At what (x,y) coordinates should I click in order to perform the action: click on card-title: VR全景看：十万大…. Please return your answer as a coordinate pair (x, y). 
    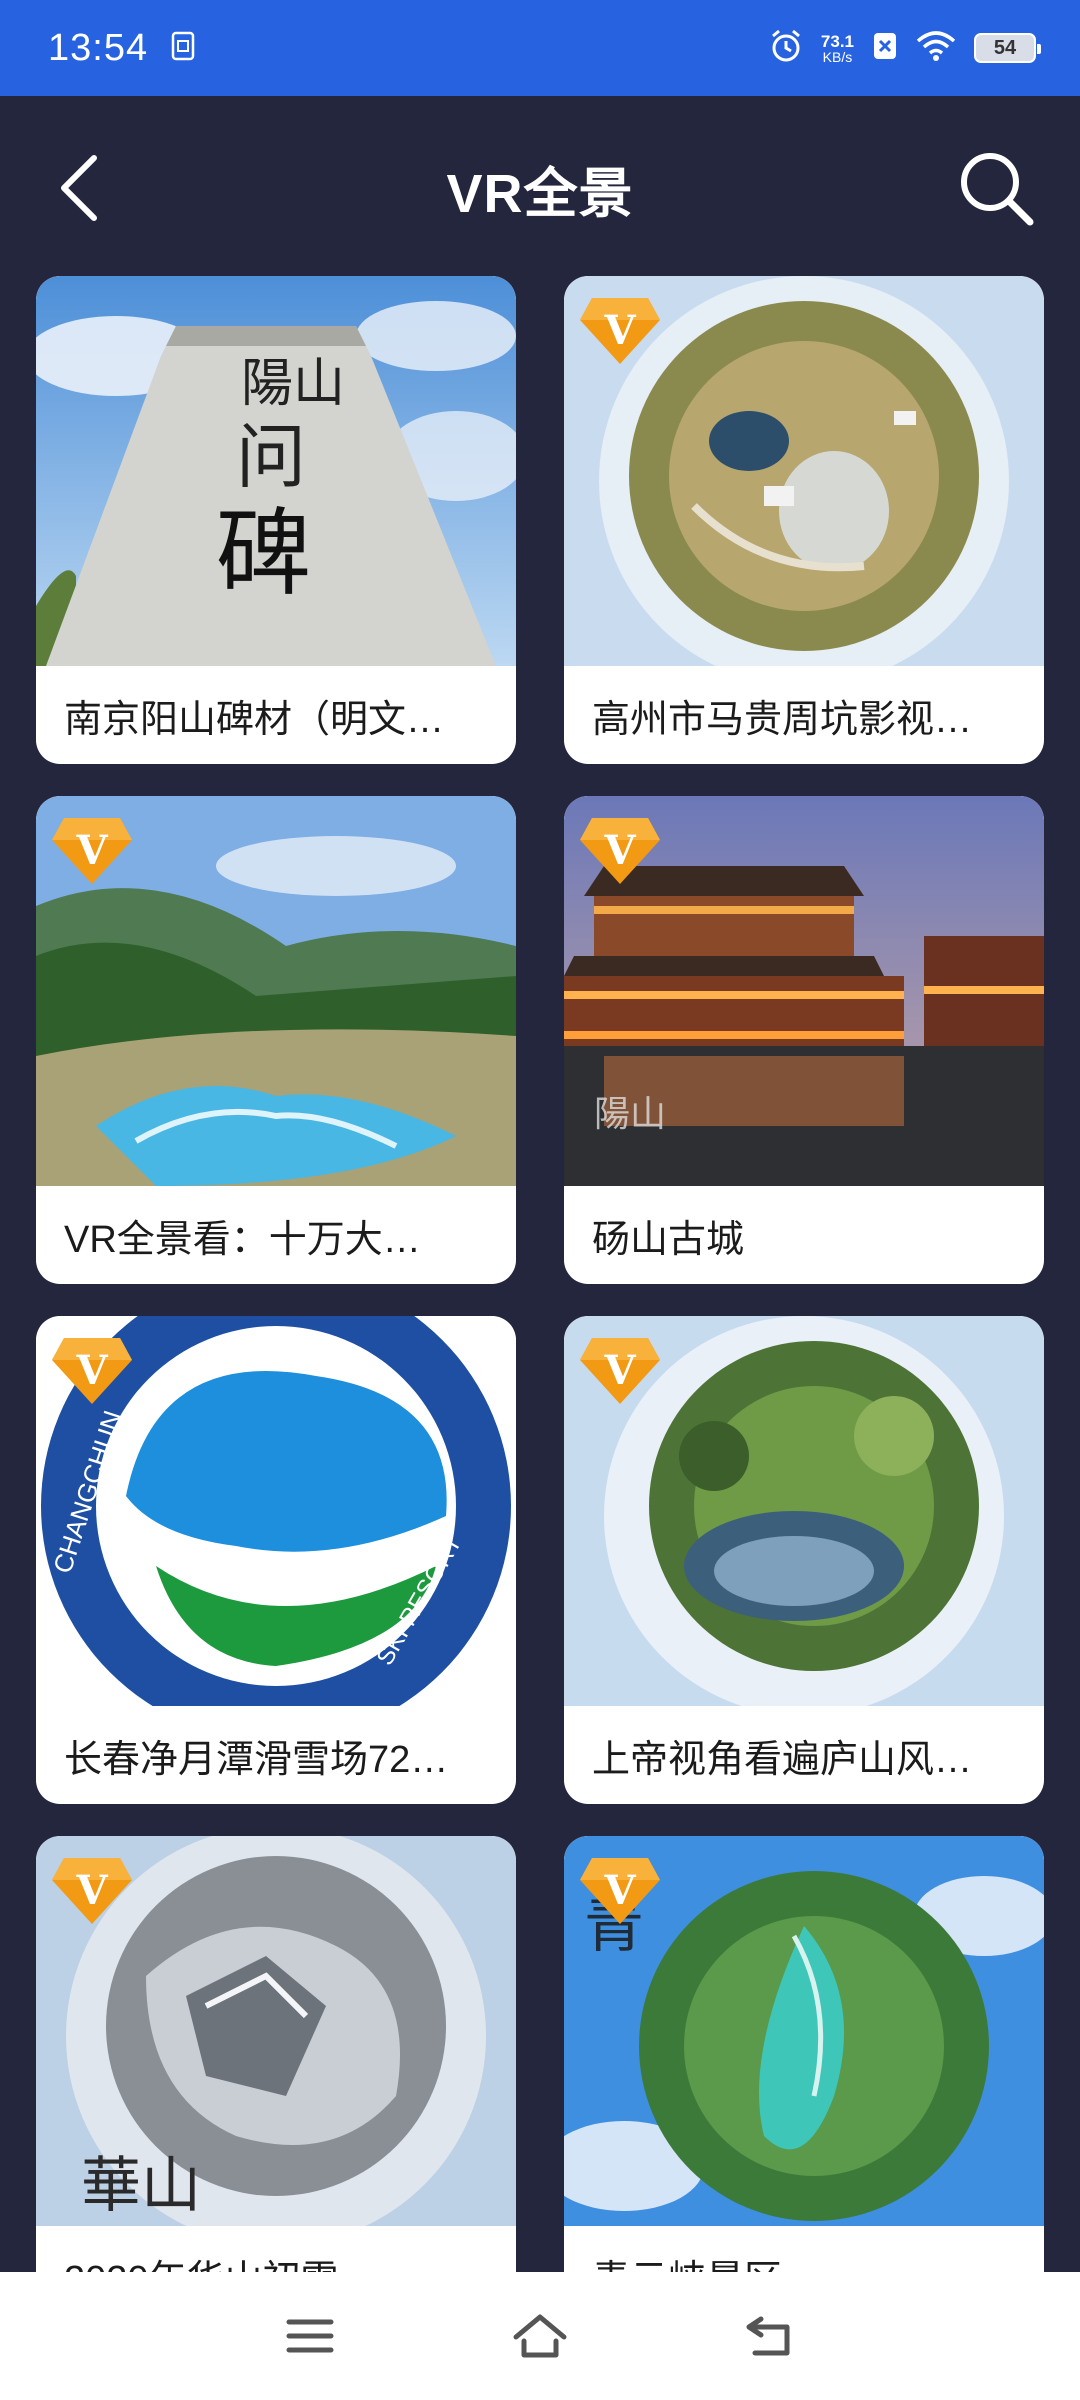
    Looking at the image, I should click on (242, 1239).